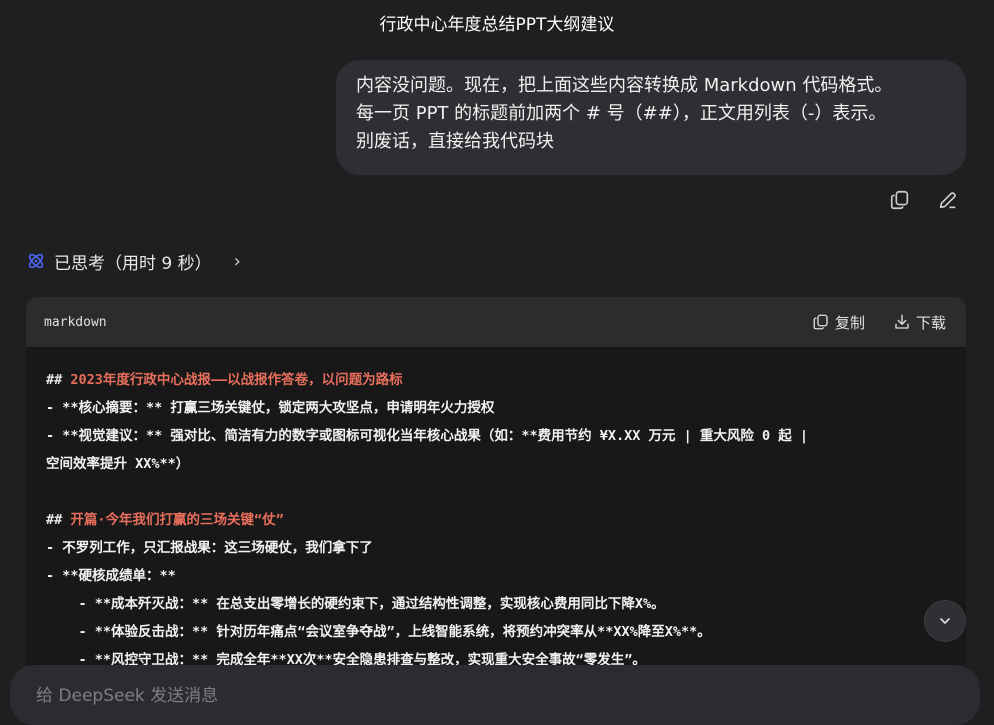 The width and height of the screenshot is (994, 725). What do you see at coordinates (930, 322) in the screenshot?
I see `download-code-label: 下载` at bounding box center [930, 322].